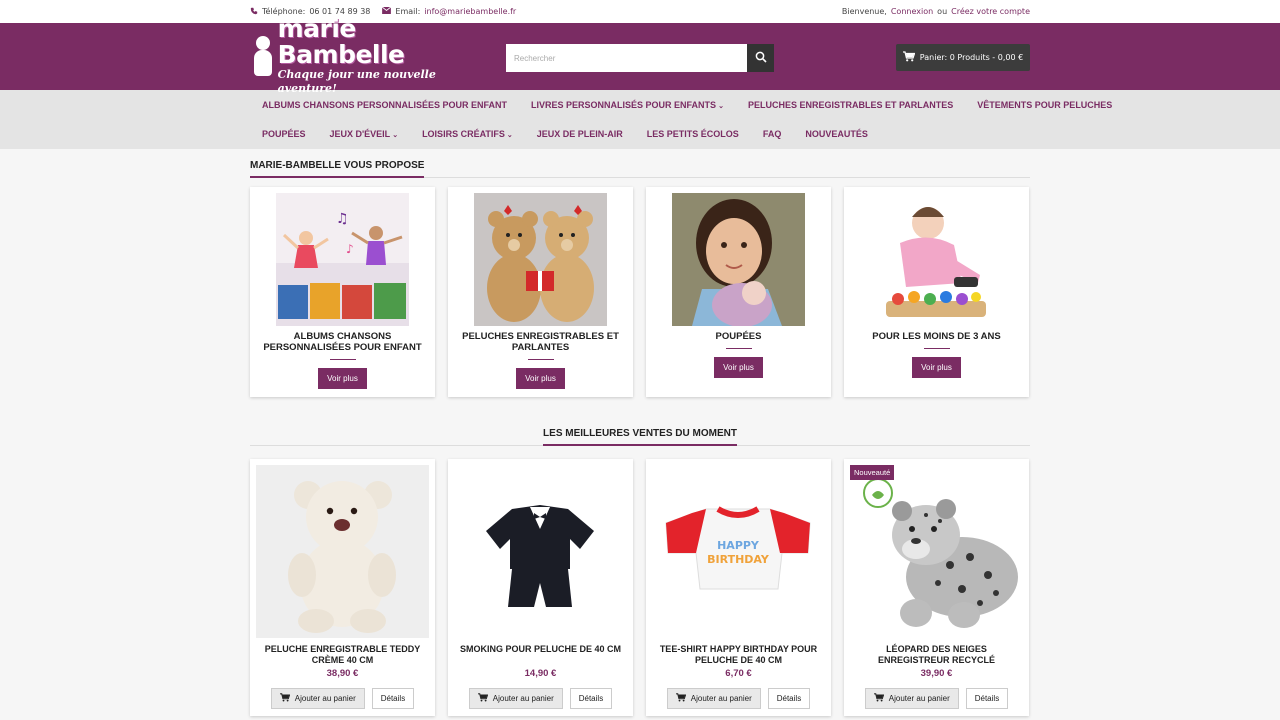 Image resolution: width=1280 pixels, height=720 pixels. What do you see at coordinates (738, 545) in the screenshot?
I see `svg-text: HAPPY` at bounding box center [738, 545].